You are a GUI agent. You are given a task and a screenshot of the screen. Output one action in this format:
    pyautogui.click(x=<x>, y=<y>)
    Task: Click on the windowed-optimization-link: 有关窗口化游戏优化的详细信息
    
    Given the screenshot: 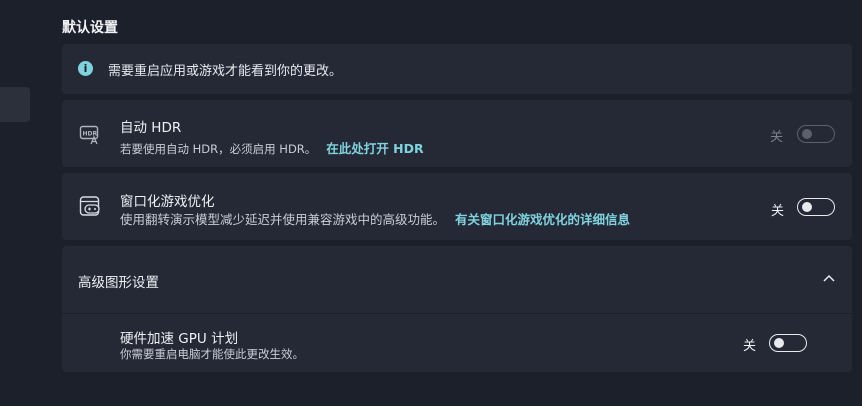 What is the action you would take?
    pyautogui.click(x=542, y=219)
    